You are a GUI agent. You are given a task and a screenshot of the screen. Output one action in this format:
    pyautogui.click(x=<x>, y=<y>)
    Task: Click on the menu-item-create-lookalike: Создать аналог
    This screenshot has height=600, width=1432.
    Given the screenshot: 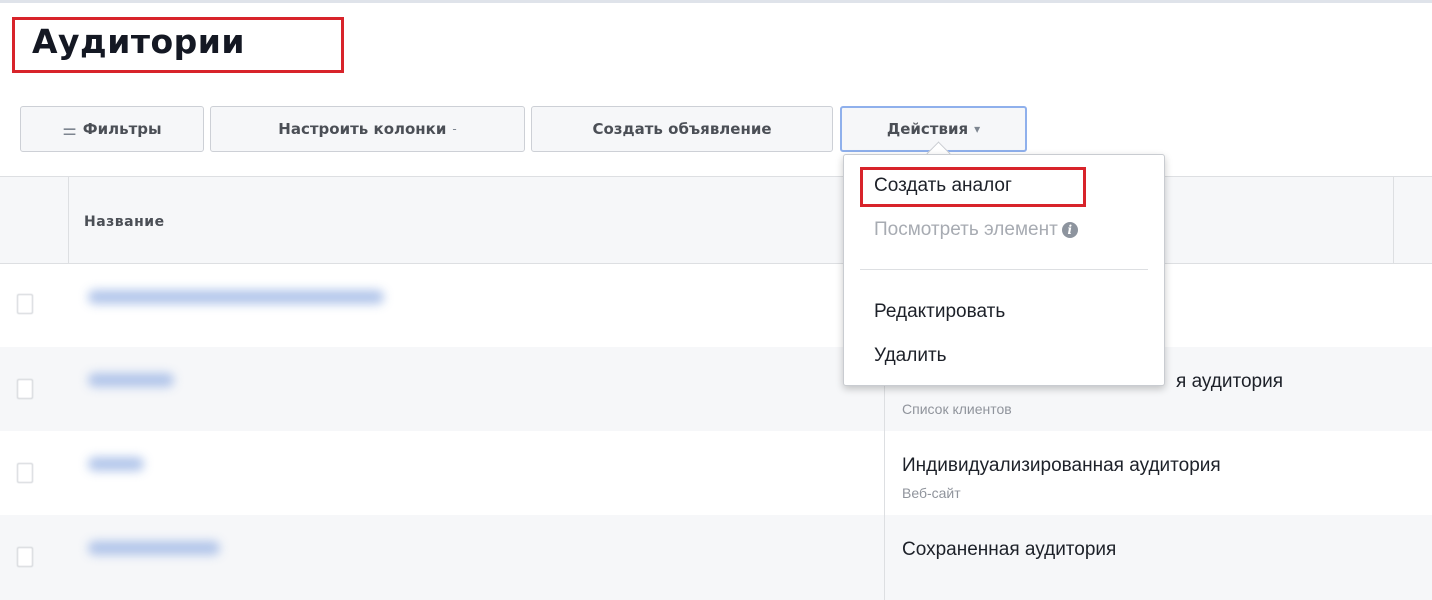 What is the action you would take?
    pyautogui.click(x=943, y=186)
    